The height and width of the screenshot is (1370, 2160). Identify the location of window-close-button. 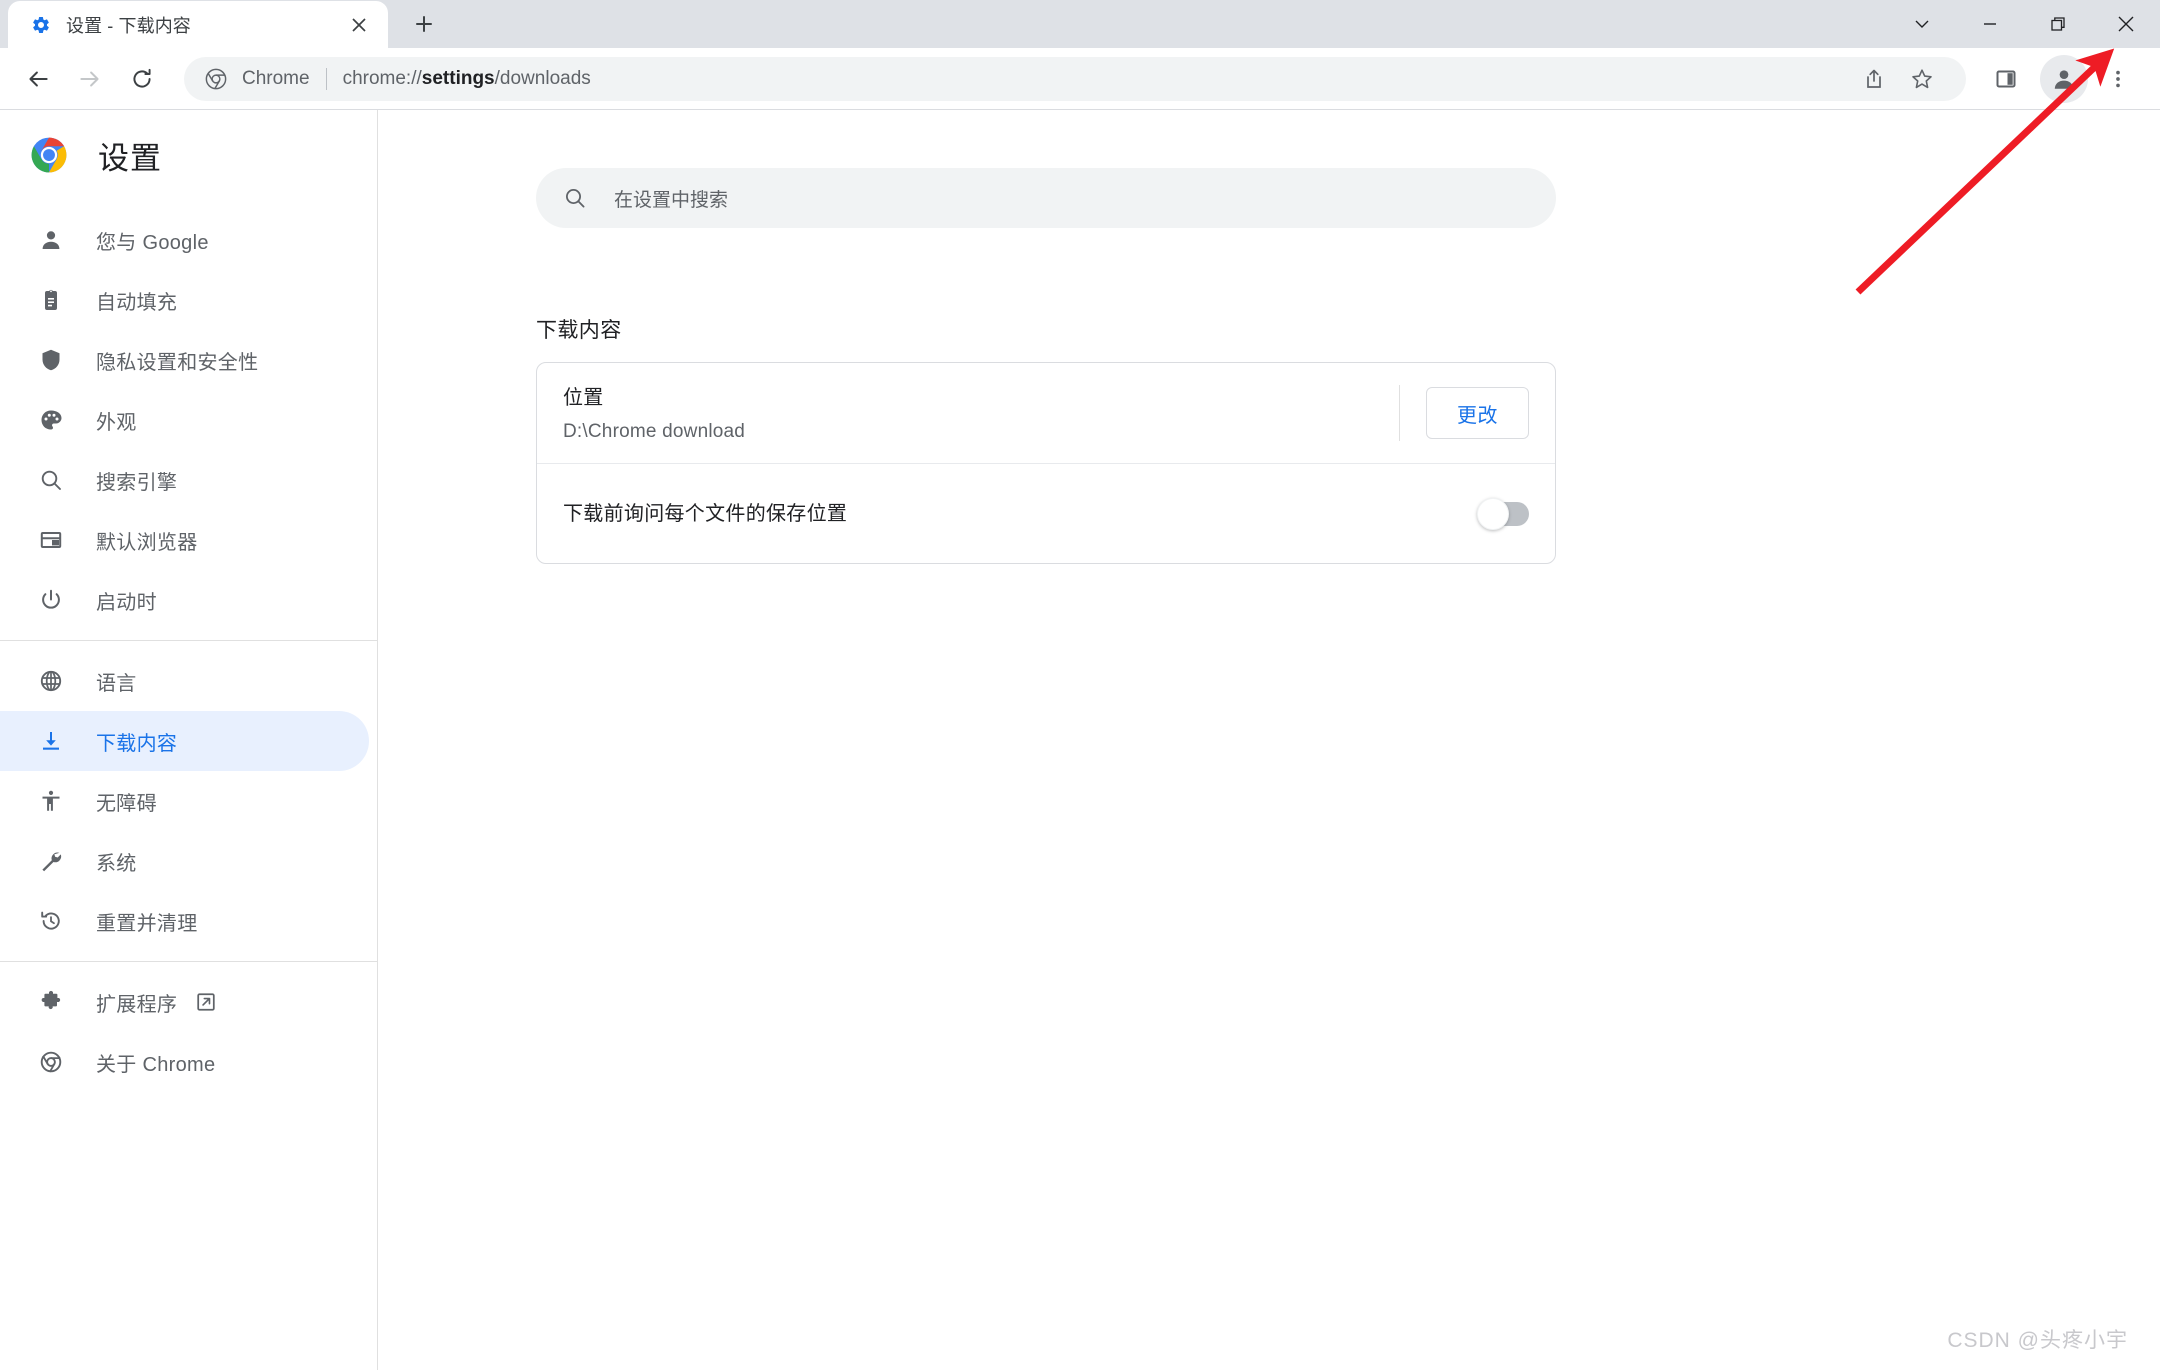
(2126, 24).